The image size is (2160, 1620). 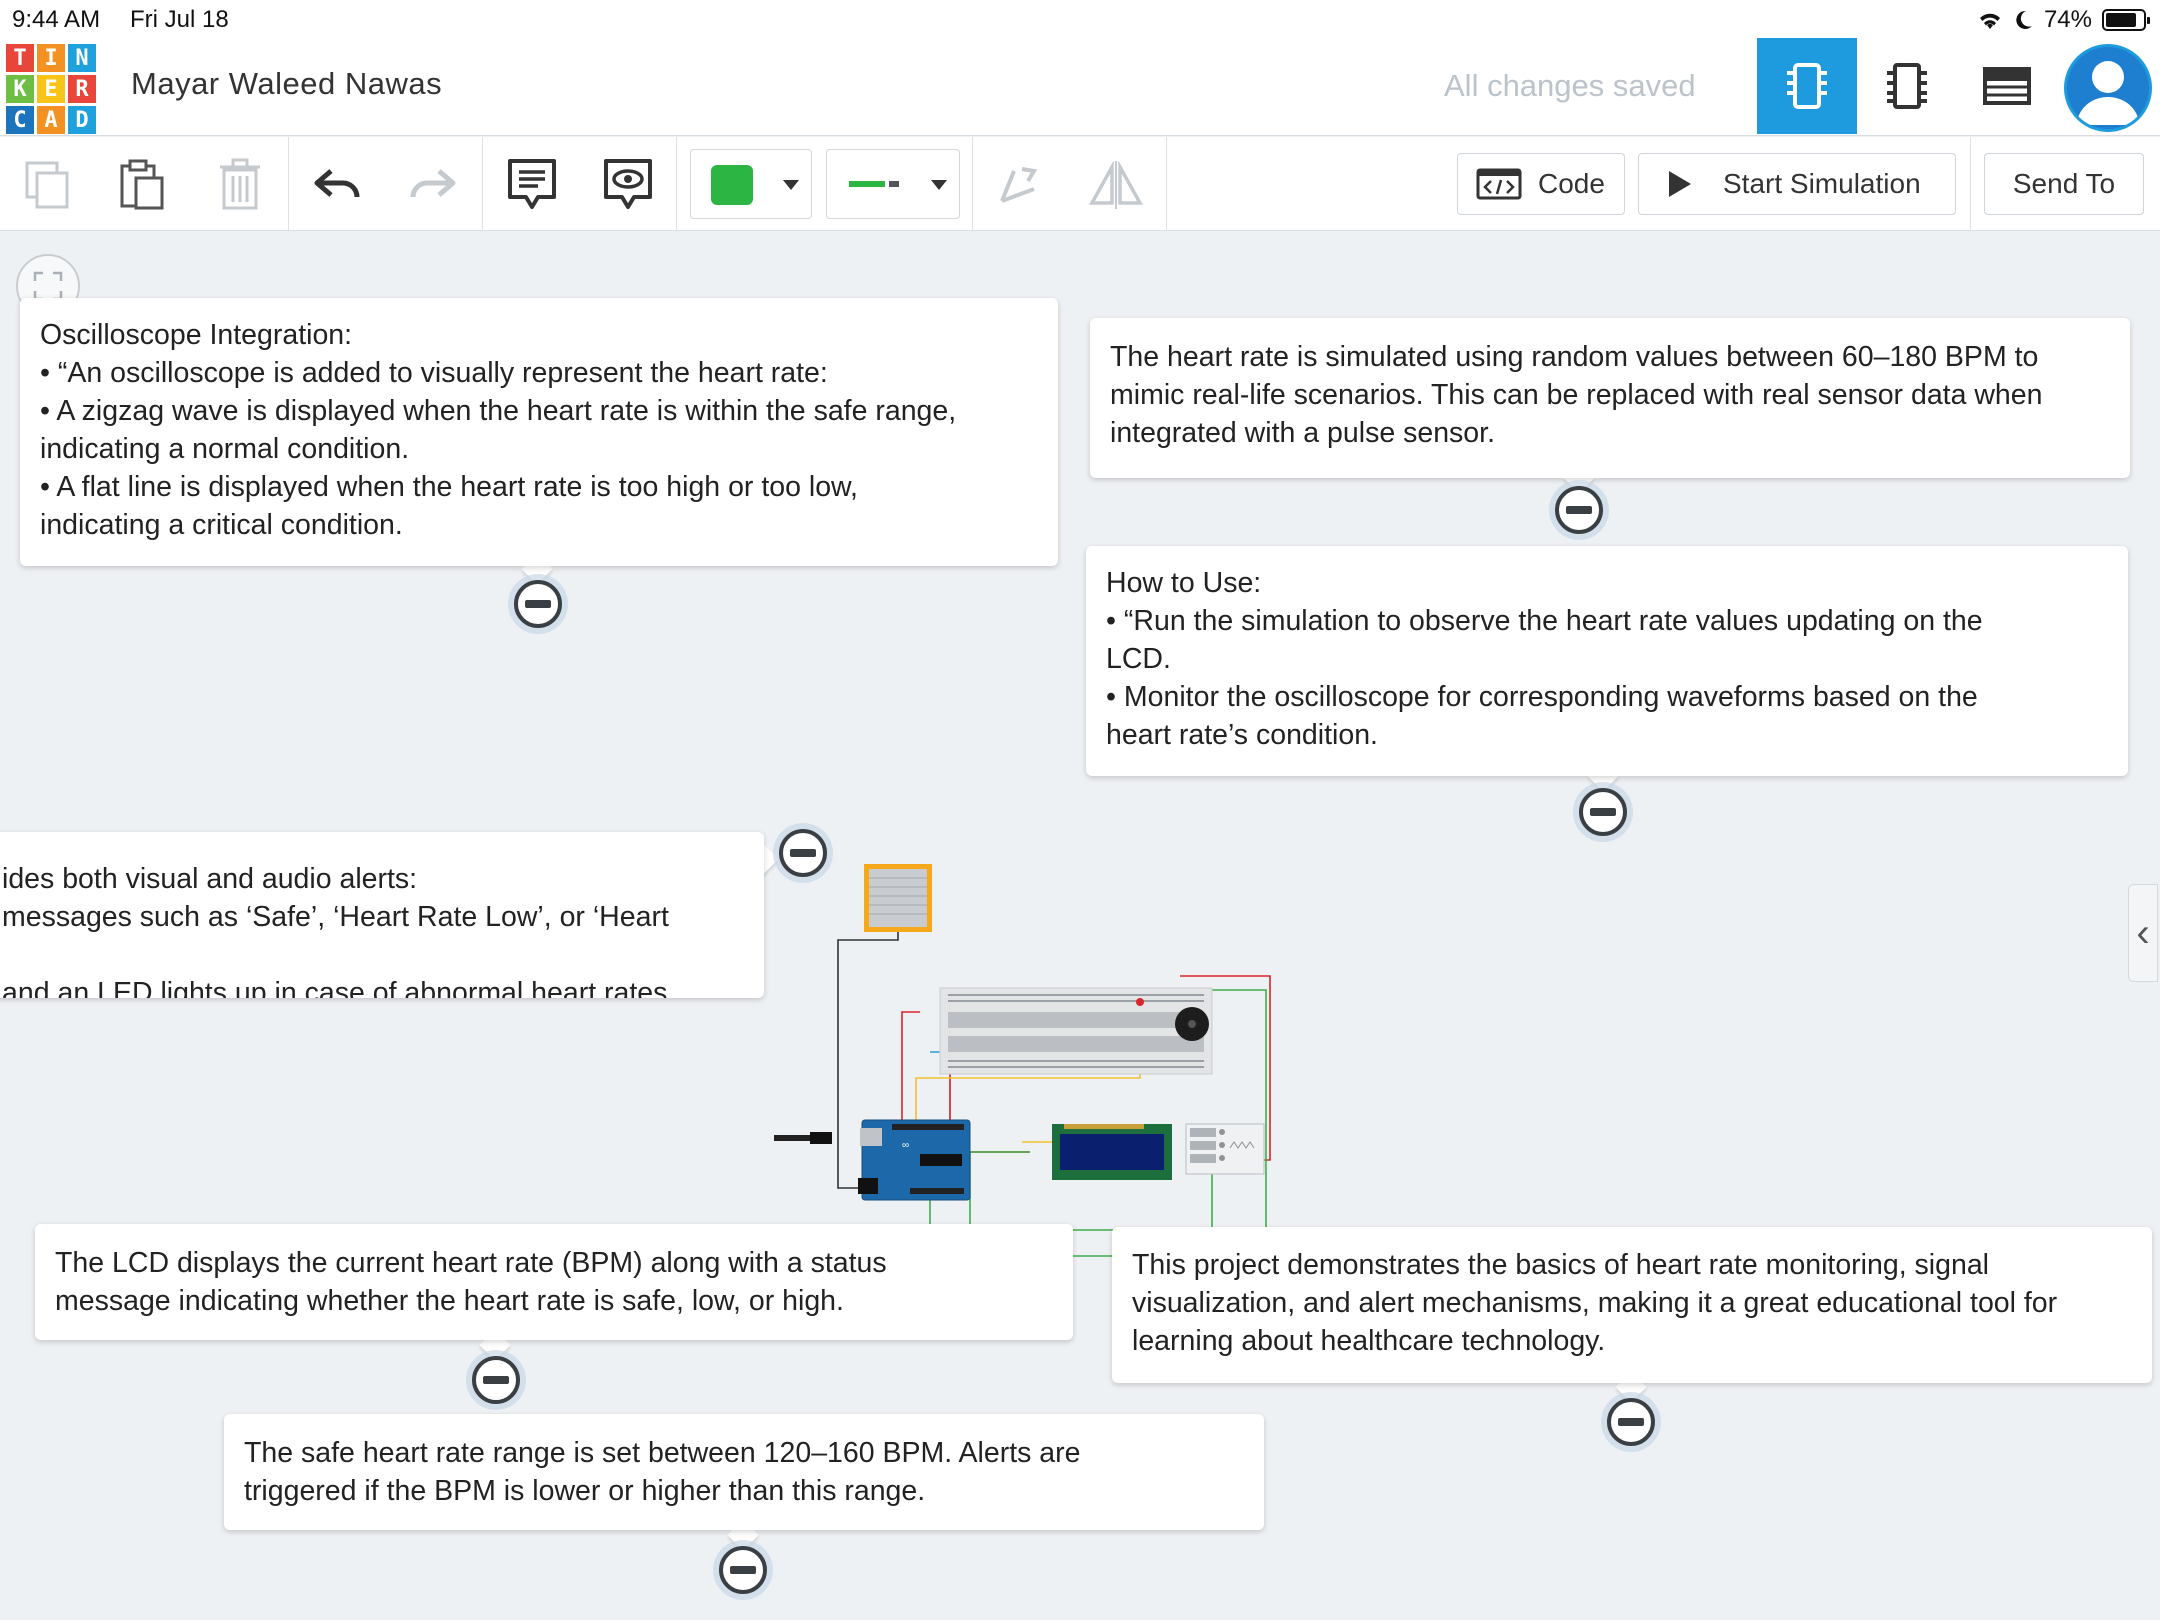 I want to click on delete-icon, so click(x=240, y=184).